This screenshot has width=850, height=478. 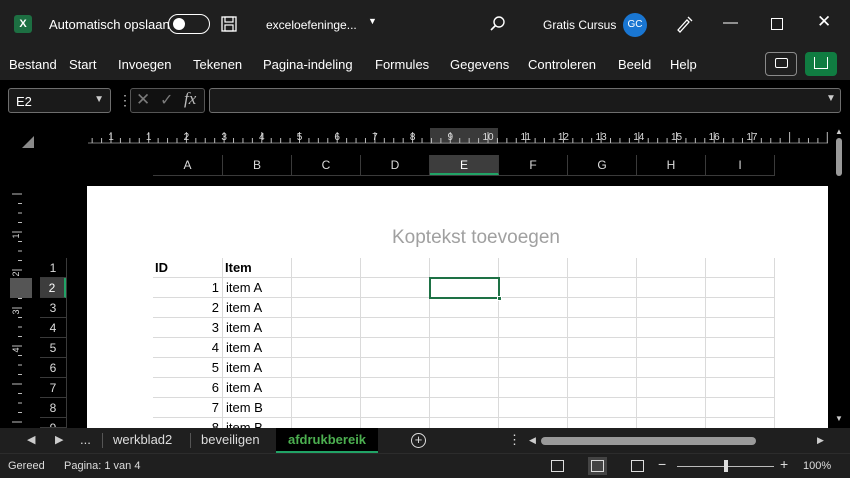 What do you see at coordinates (781, 64) in the screenshot?
I see `comments-button` at bounding box center [781, 64].